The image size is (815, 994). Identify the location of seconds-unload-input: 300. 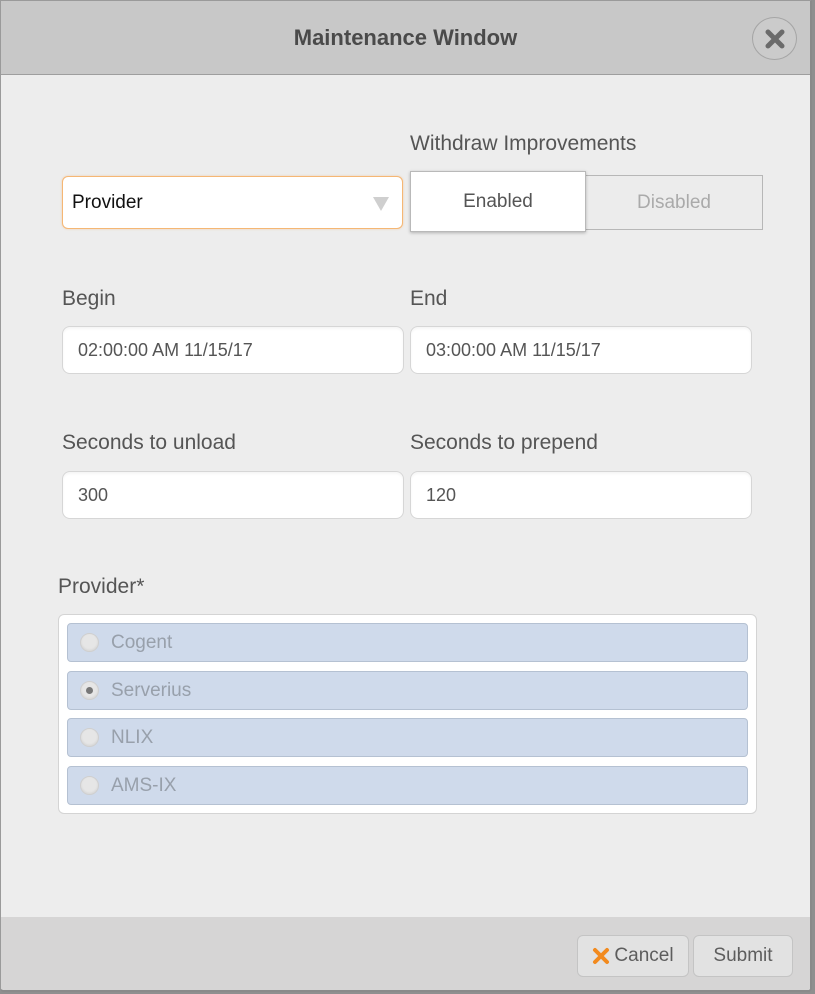
(233, 495).